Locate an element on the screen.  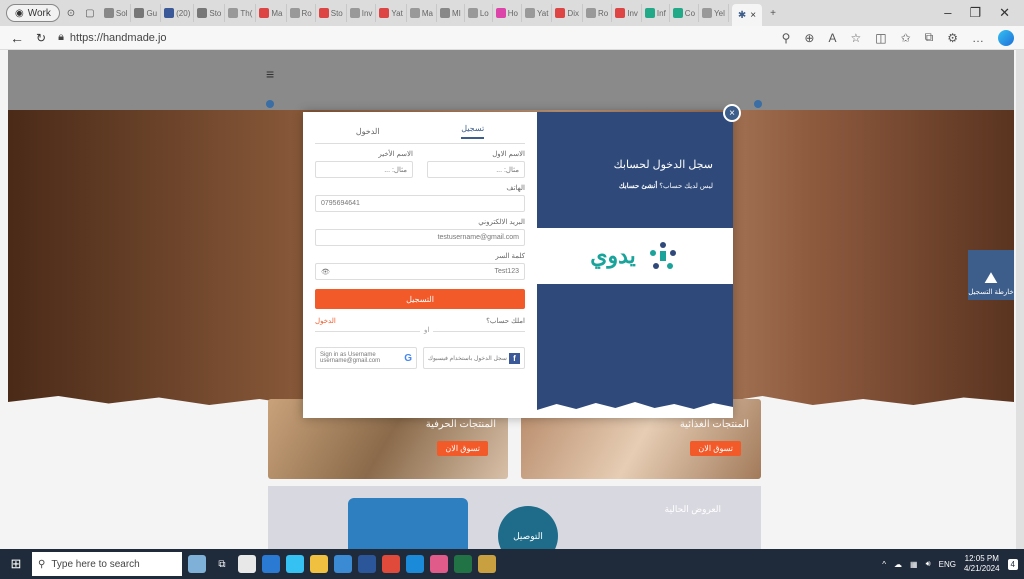
notification-icon: 4 is located at coordinates (1012, 564).